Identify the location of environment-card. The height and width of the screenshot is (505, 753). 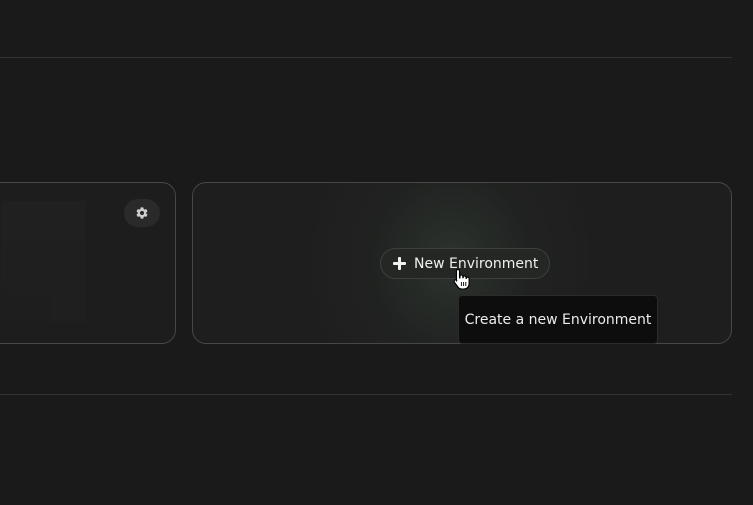
(88, 263).